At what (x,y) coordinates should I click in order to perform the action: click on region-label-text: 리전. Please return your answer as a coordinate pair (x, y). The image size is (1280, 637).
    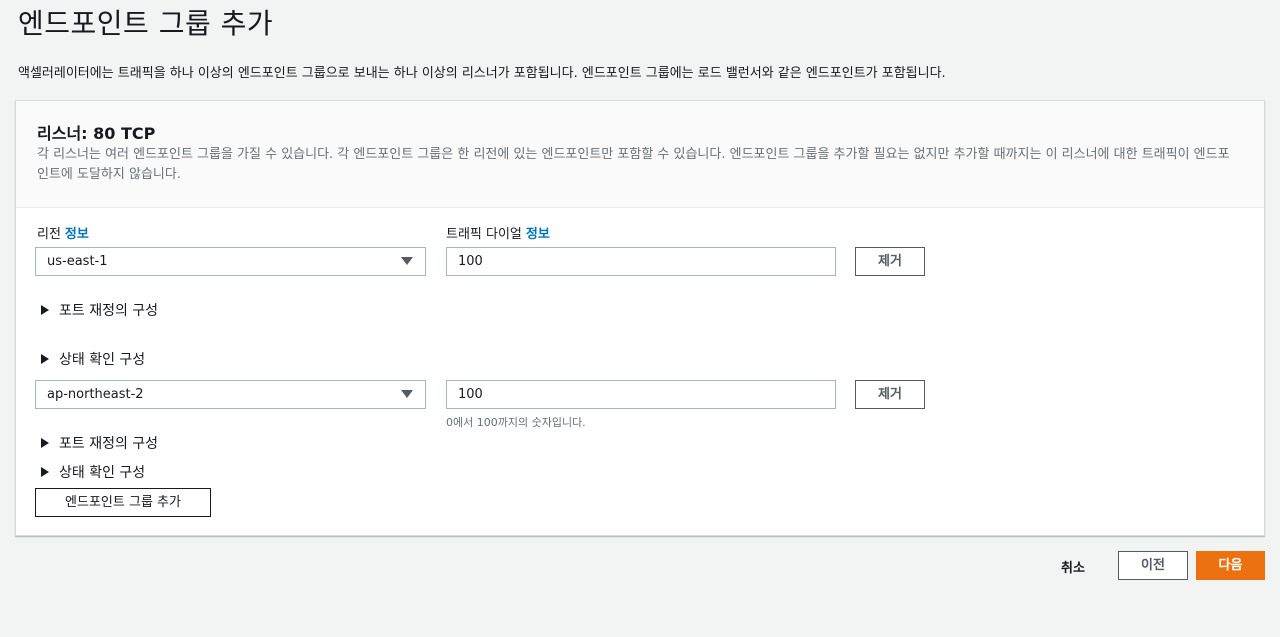
    Looking at the image, I should click on (49, 234).